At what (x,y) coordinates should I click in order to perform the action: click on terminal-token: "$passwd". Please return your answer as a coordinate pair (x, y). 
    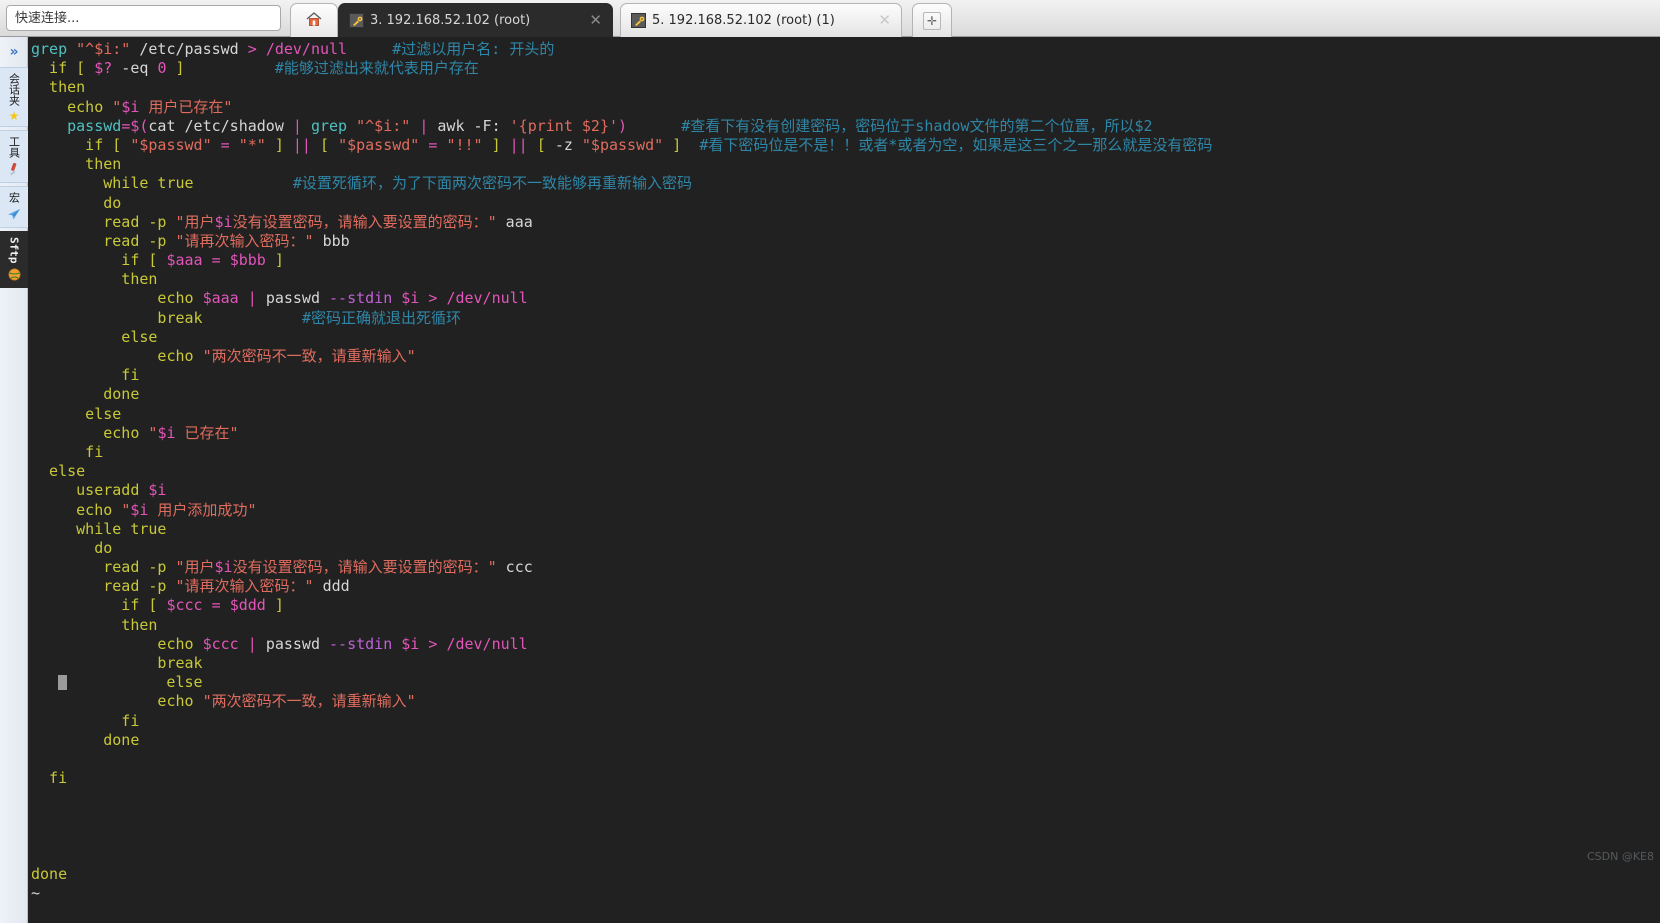
    Looking at the image, I should click on (171, 144).